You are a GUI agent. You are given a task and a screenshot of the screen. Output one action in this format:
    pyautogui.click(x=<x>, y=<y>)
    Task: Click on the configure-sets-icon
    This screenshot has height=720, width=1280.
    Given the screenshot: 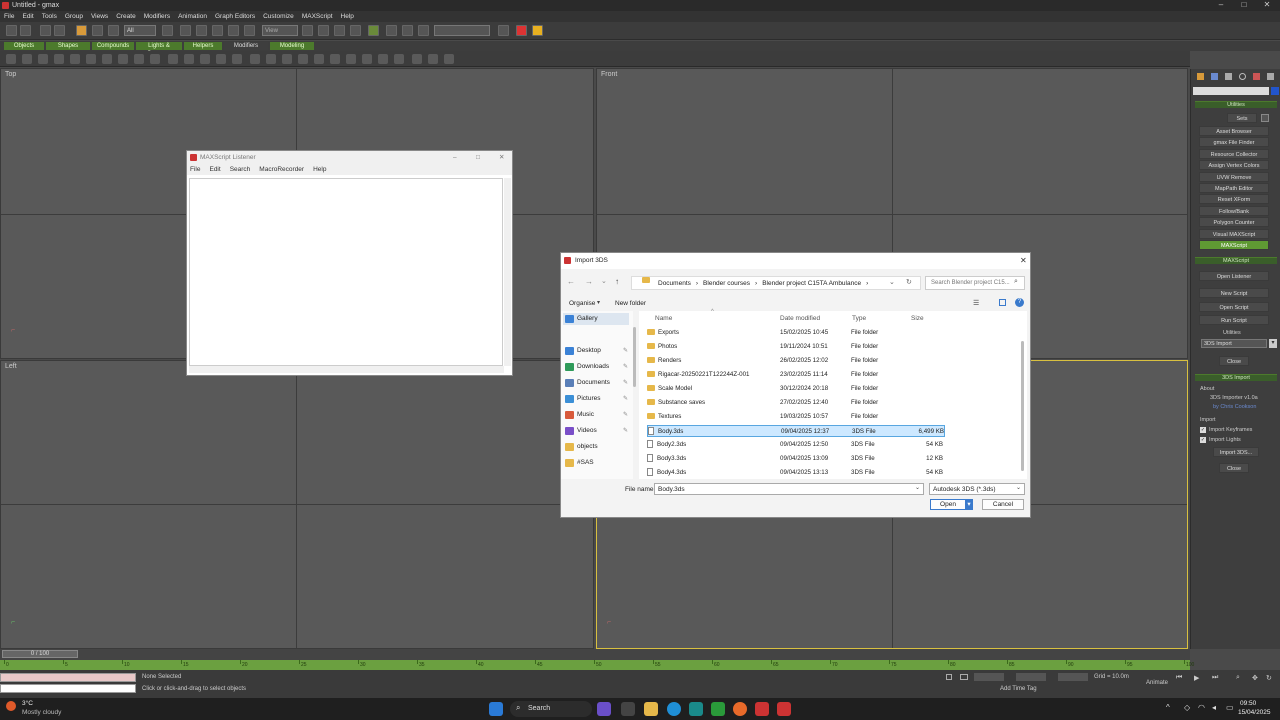 What is the action you would take?
    pyautogui.click(x=1265, y=118)
    